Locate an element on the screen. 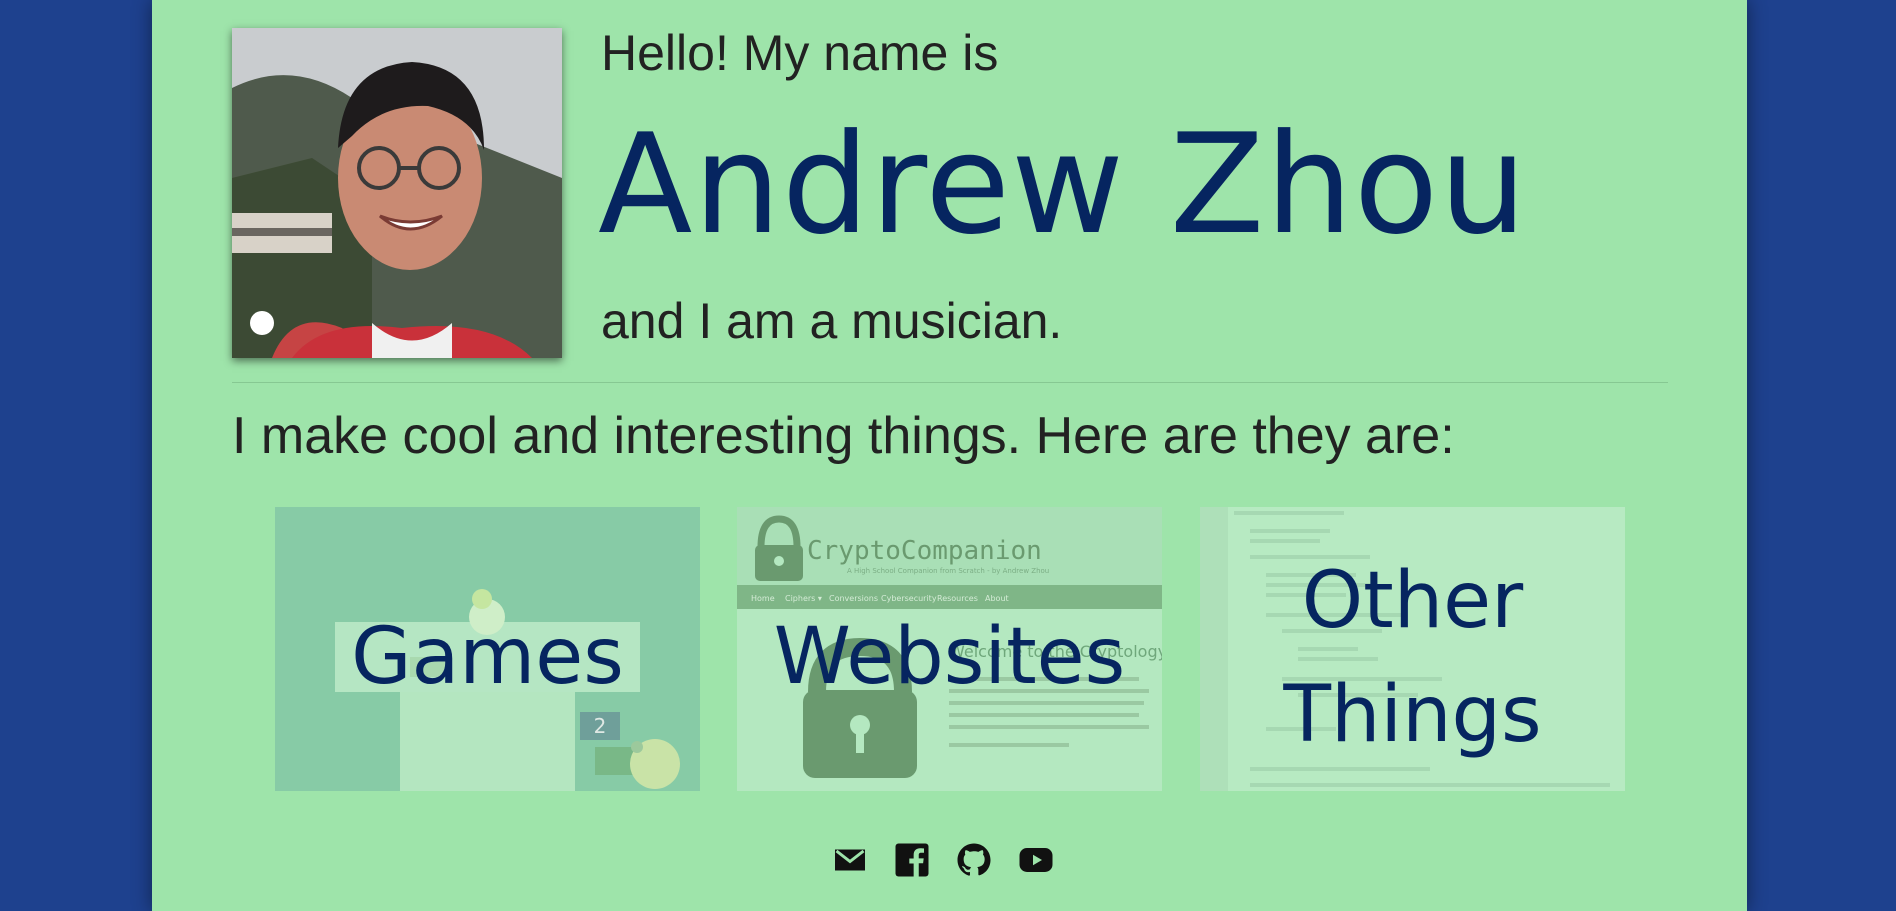 The image size is (1896, 911). other-things-tile: Other Things is located at coordinates (1412, 649).